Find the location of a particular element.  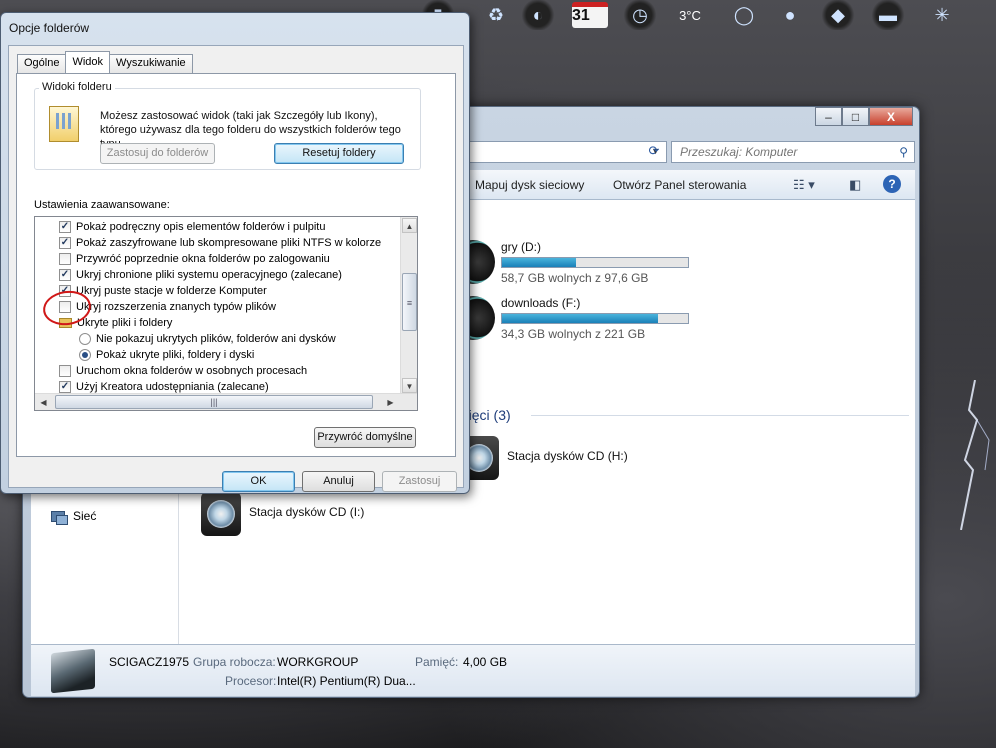

power-icon: ◯ is located at coordinates (744, 15).